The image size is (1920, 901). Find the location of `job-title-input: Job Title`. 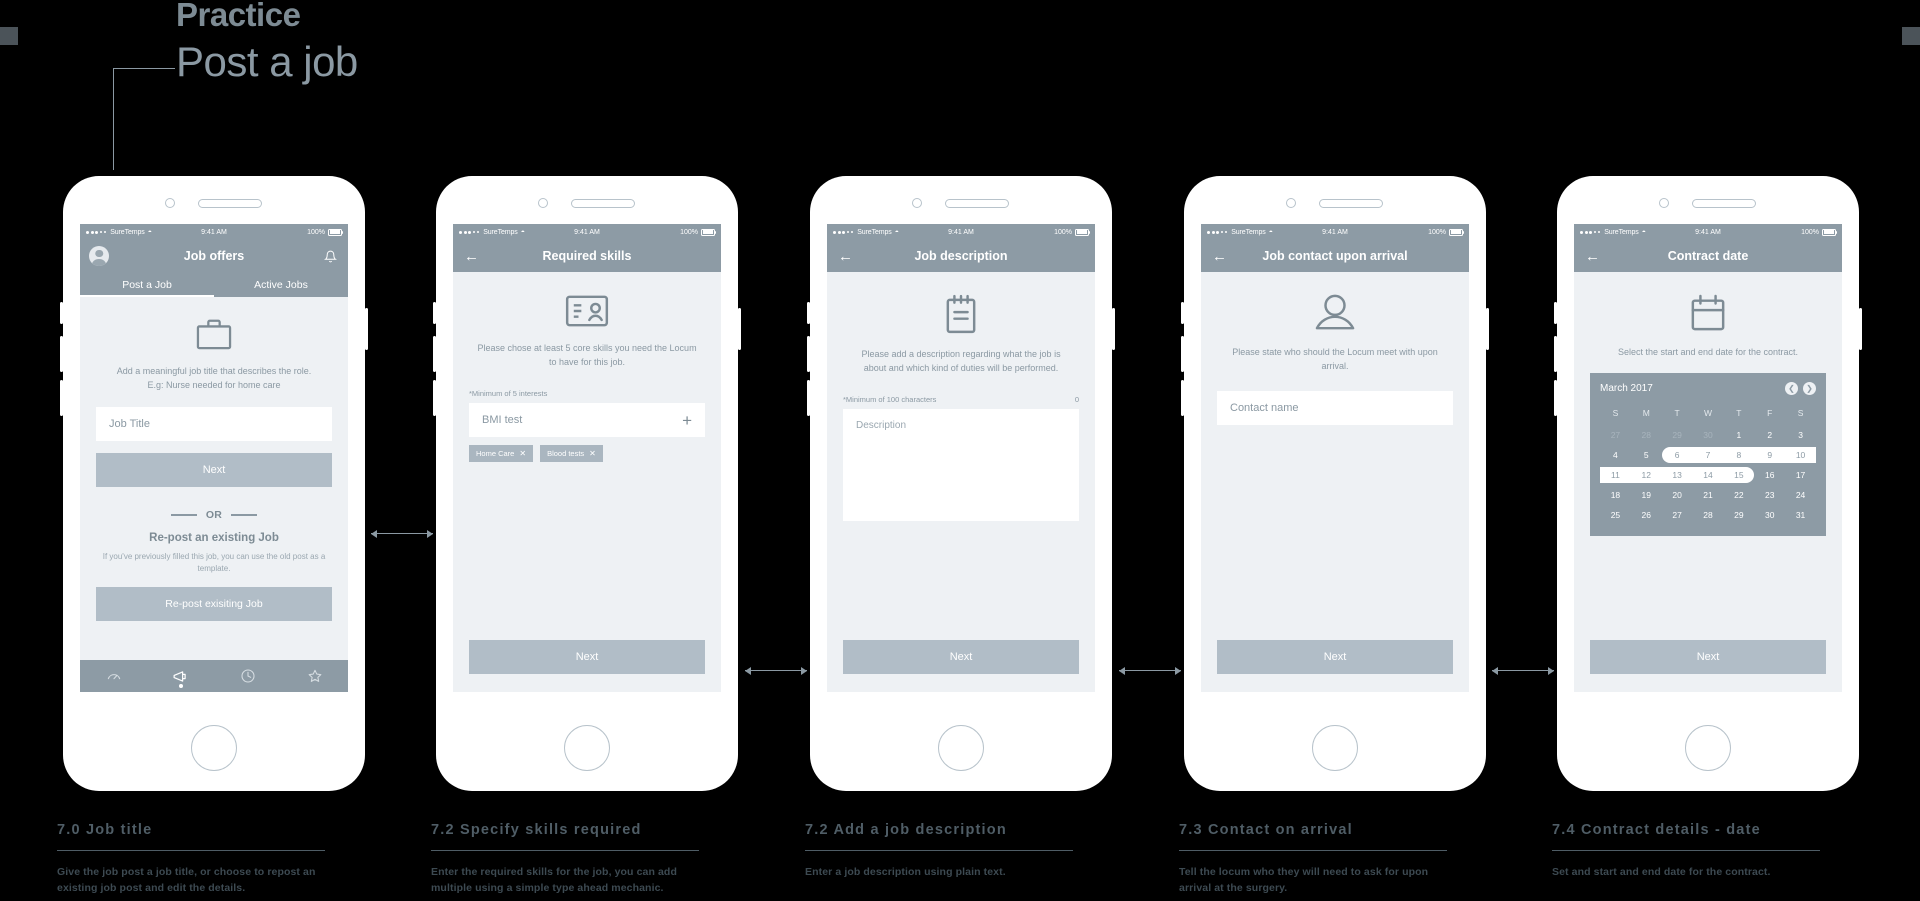

job-title-input: Job Title is located at coordinates (214, 424).